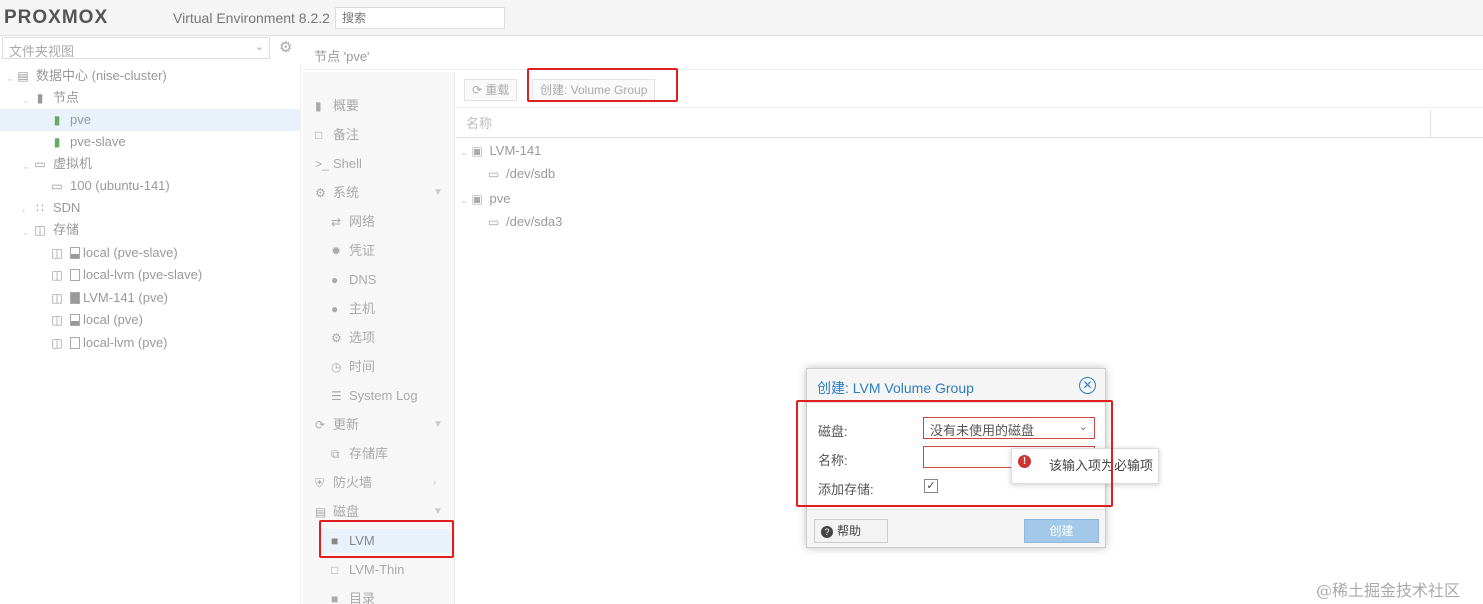  I want to click on highlight-create-button, so click(602, 85).